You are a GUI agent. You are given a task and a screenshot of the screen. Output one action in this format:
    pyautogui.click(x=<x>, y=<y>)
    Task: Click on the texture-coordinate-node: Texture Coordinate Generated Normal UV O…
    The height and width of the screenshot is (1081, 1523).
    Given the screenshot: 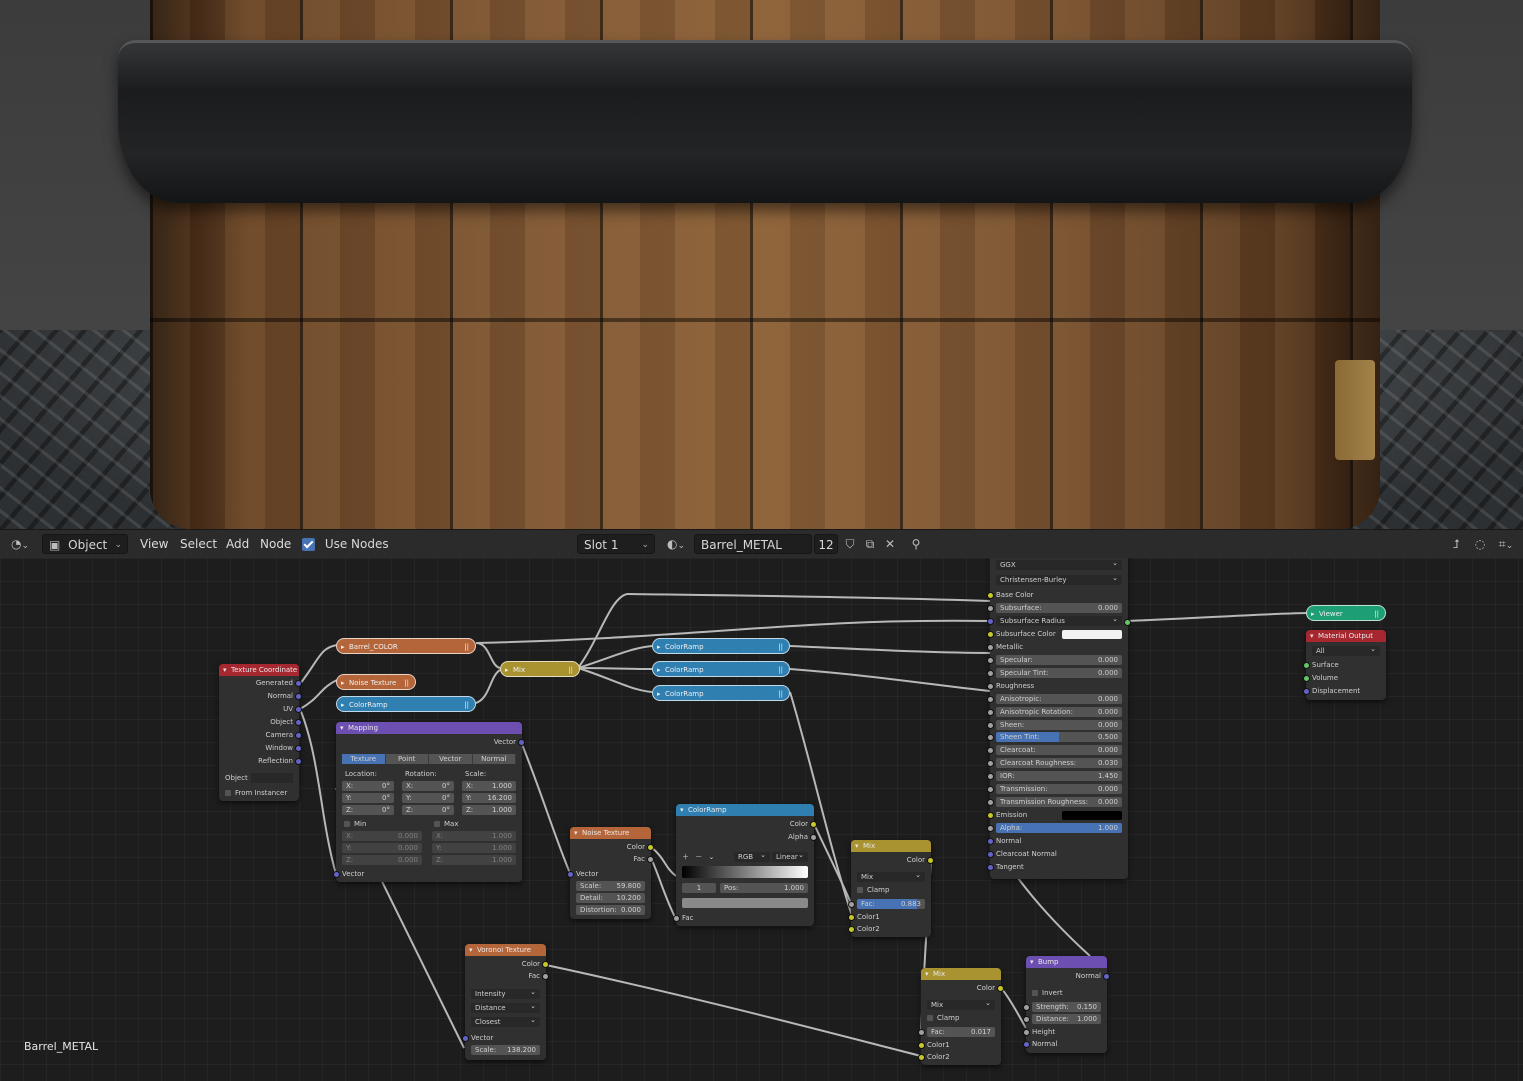 What is the action you would take?
    pyautogui.click(x=260, y=732)
    